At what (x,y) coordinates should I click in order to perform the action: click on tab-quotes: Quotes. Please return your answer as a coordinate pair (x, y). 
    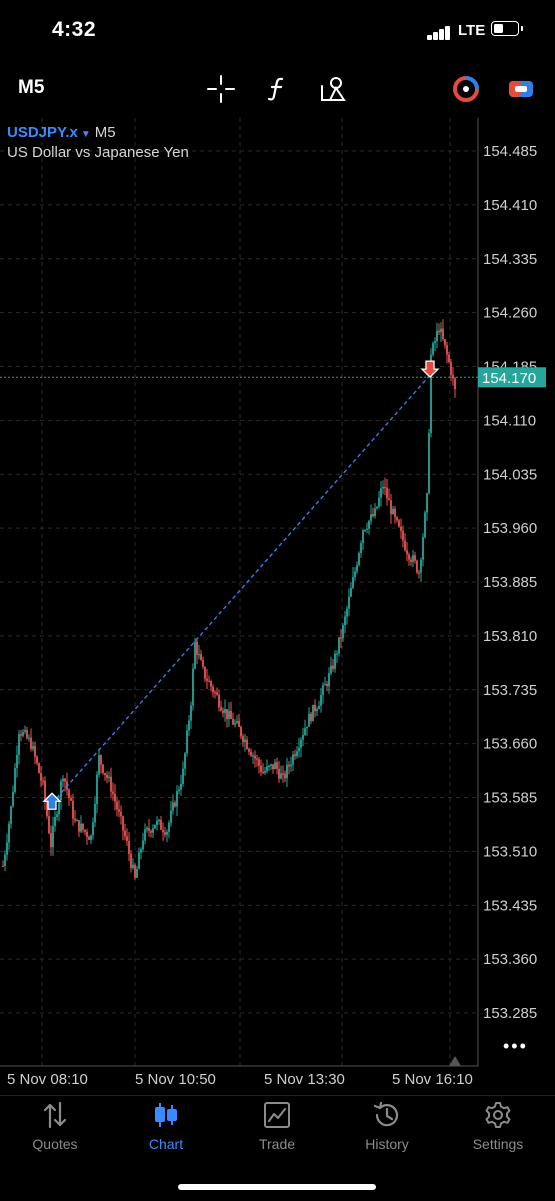
    Looking at the image, I should click on (55, 1130).